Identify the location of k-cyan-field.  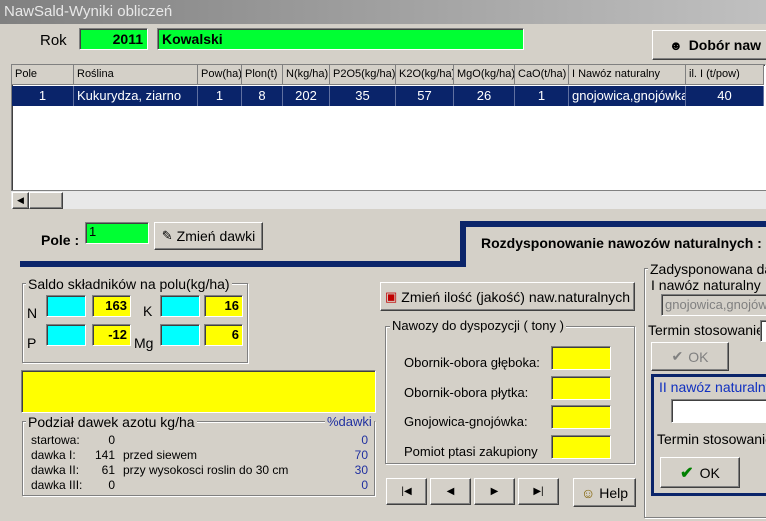
(180, 306).